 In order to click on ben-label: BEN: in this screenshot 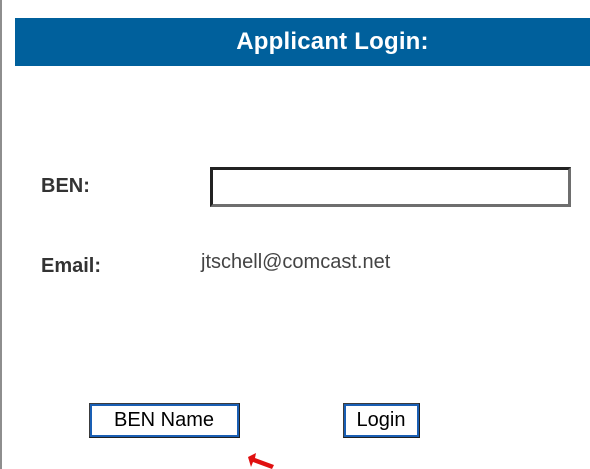, I will do `click(65, 186)`.